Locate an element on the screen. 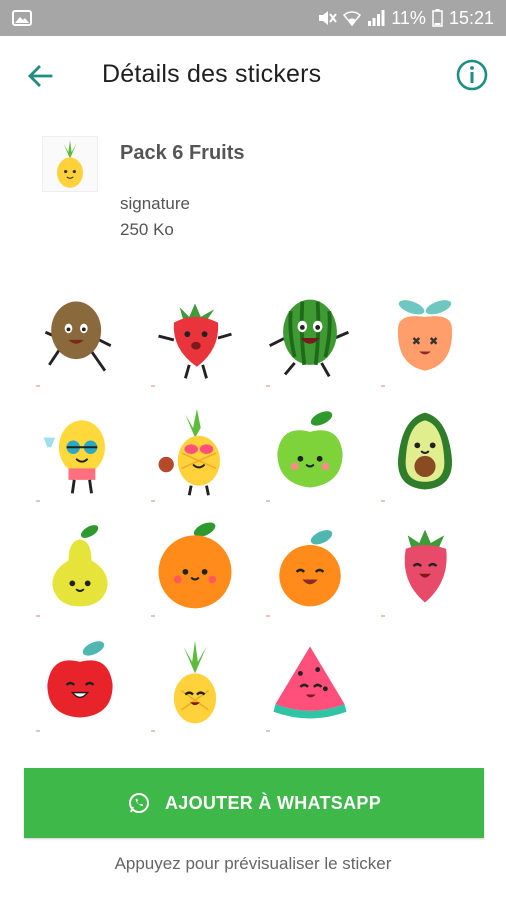  lemon-sticker-icon is located at coordinates (74, 456).